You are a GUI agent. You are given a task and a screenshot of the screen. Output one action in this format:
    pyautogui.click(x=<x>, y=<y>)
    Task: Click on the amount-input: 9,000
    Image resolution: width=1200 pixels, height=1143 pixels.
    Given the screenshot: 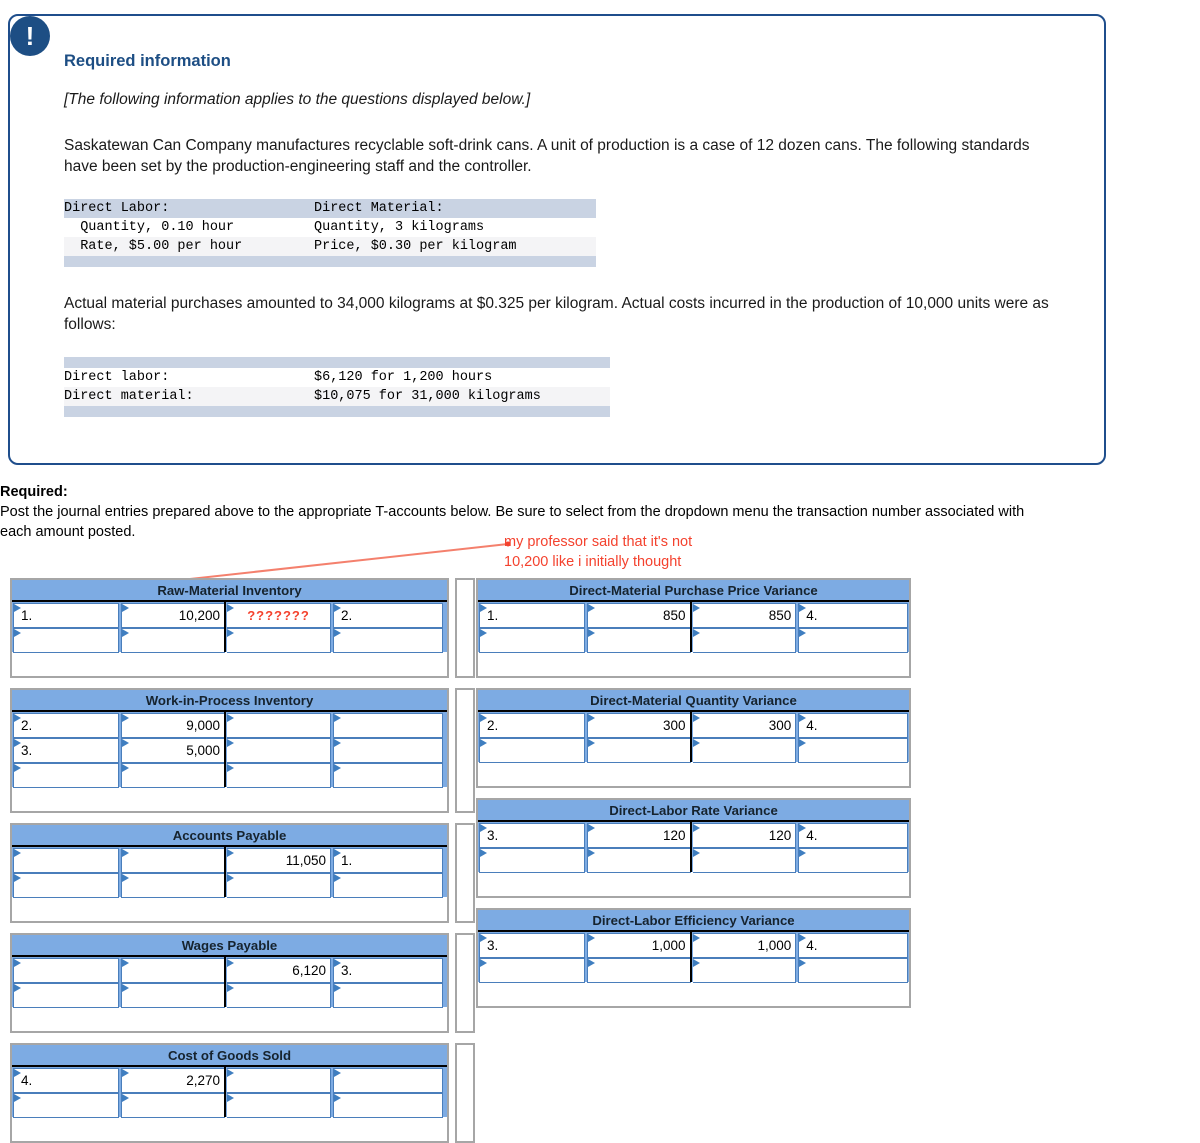 What is the action you would take?
    pyautogui.click(x=173, y=725)
    